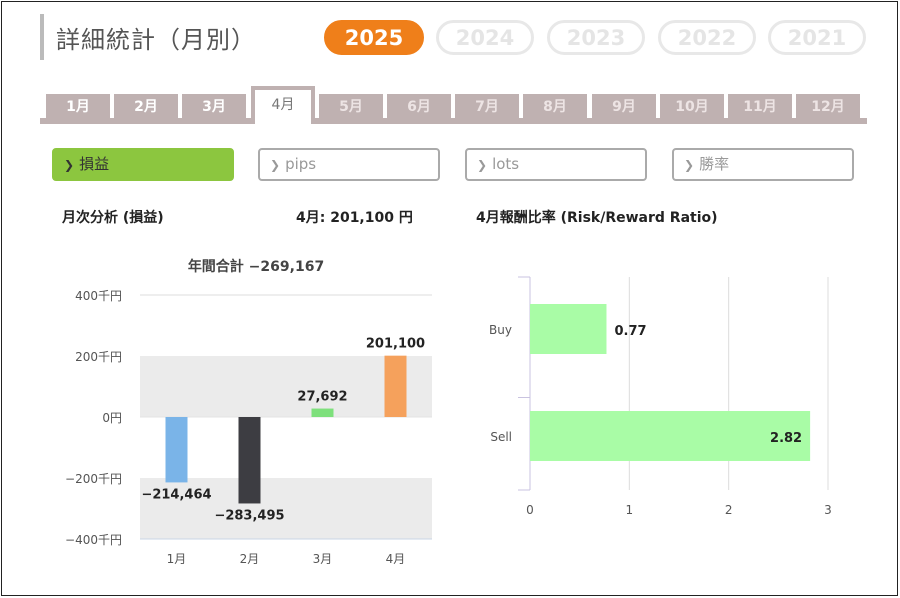 The width and height of the screenshot is (900, 598). Describe the element at coordinates (256, 266) in the screenshot. I see `chart-title: 年間合計 −269,167` at that location.